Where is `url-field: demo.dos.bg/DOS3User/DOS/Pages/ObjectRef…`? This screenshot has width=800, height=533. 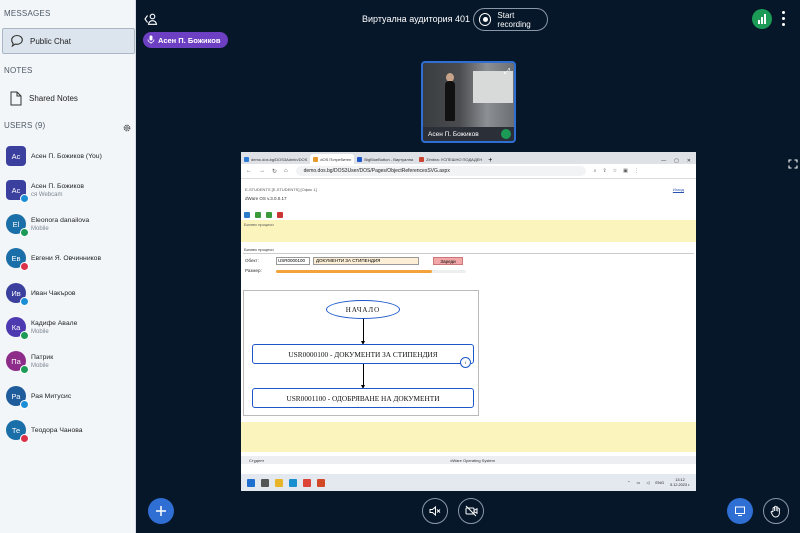 url-field: demo.dos.bg/DOS3User/DOS/Pages/ObjectRef… is located at coordinates (440, 171).